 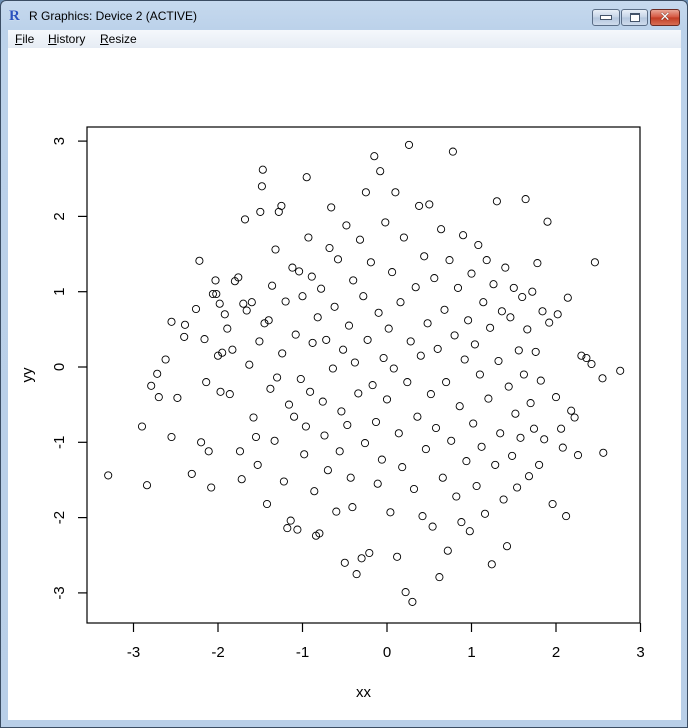 I want to click on close-button: ✕, so click(x=665, y=17).